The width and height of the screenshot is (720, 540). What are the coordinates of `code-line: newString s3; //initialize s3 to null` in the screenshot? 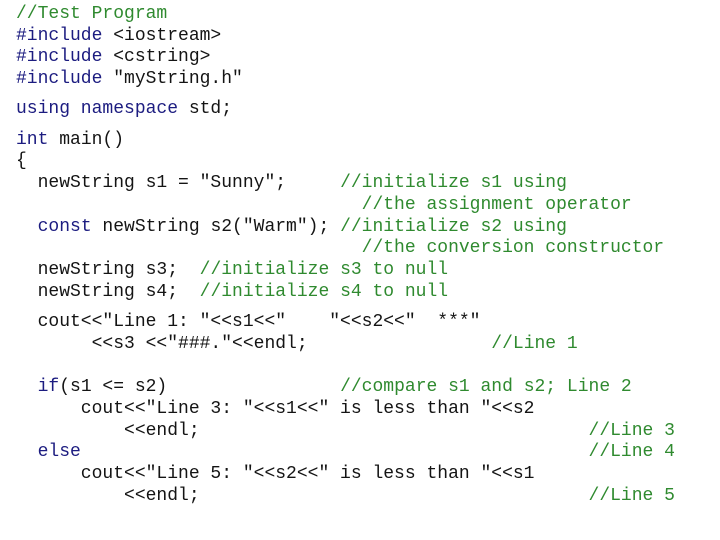 It's located at (232, 270).